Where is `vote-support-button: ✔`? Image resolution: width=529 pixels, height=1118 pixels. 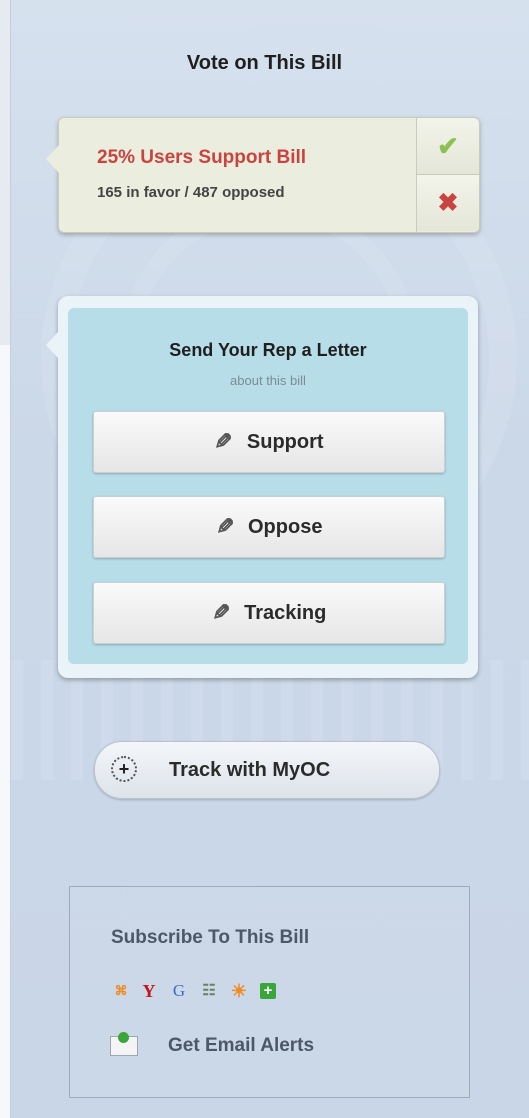
vote-support-button: ✔ is located at coordinates (448, 146).